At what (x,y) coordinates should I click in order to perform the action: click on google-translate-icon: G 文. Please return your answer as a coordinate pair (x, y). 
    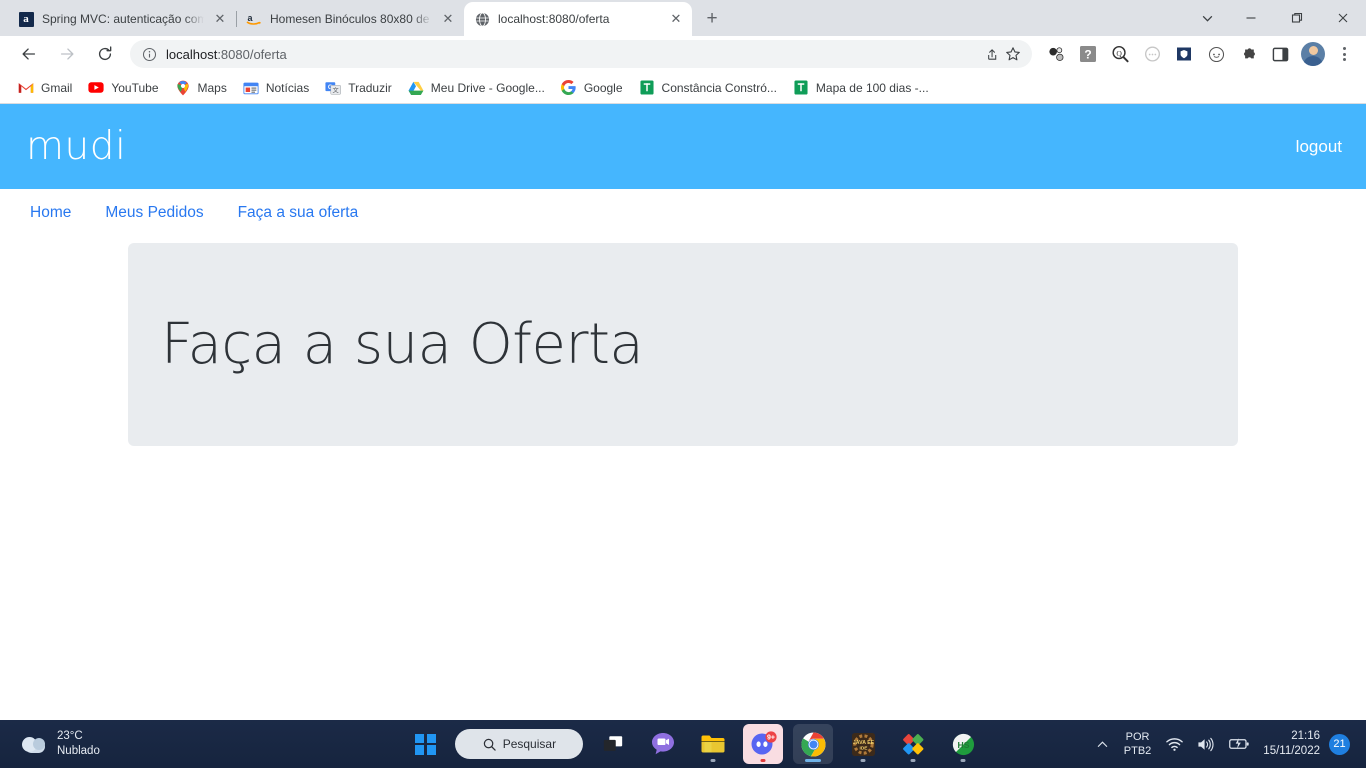
    Looking at the image, I should click on (333, 88).